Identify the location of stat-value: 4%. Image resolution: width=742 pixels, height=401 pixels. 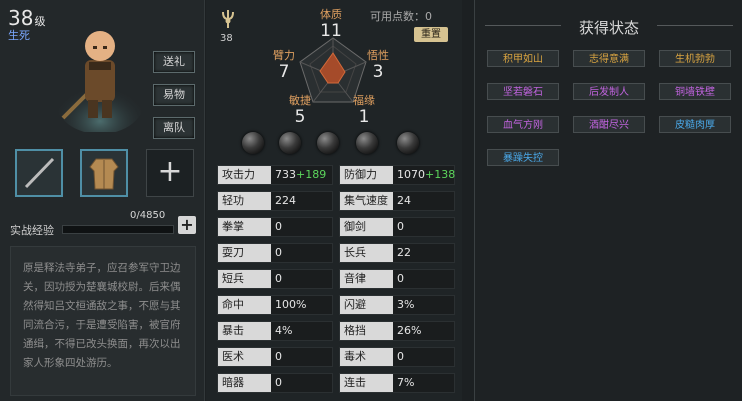
(284, 330).